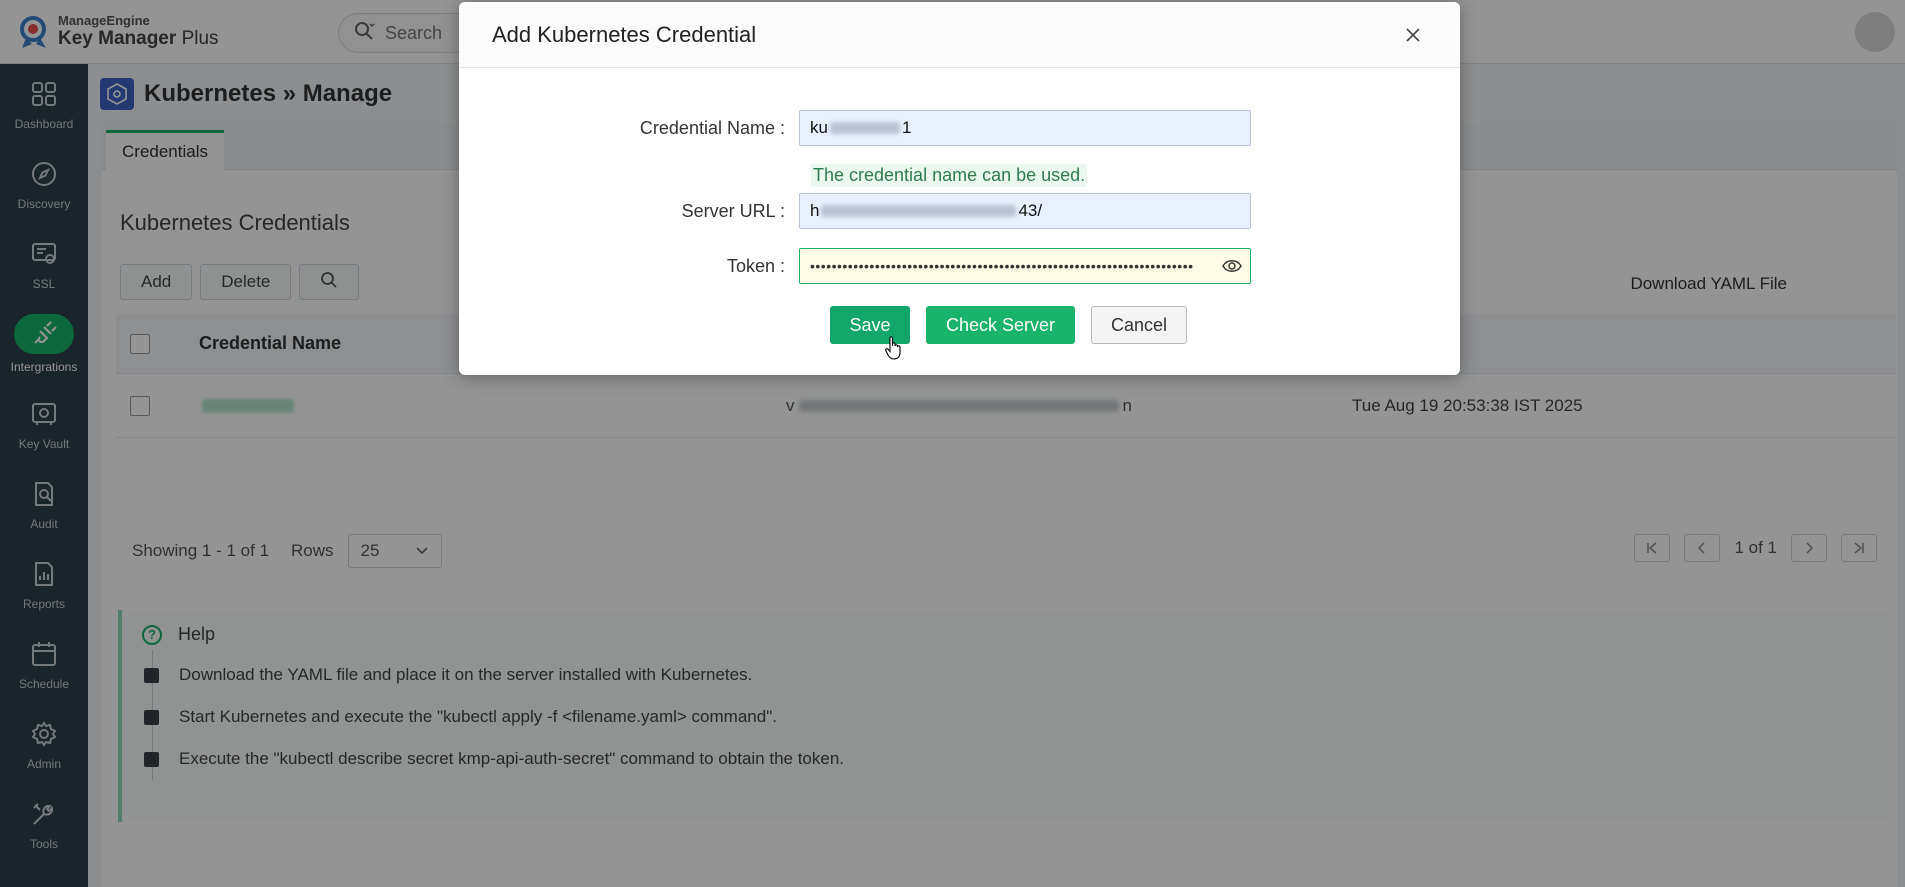 The width and height of the screenshot is (1905, 887). Describe the element at coordinates (1025, 128) in the screenshot. I see `credential-name-input: ku 1` at that location.